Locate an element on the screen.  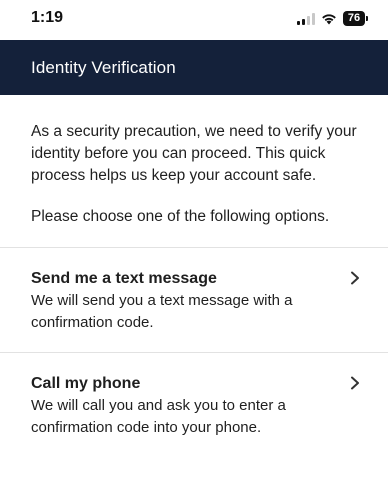
status-icons: 76 is located at coordinates (332, 18).